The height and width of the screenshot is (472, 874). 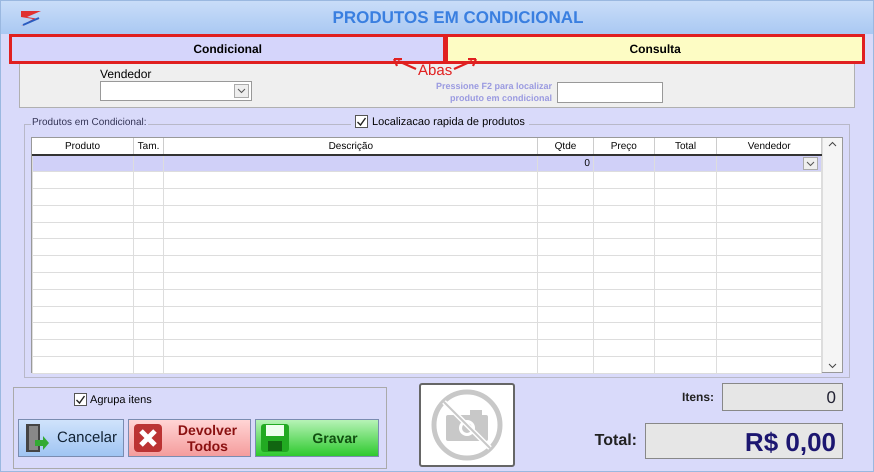 What do you see at coordinates (435, 70) in the screenshot?
I see `annotation-label: Abas` at bounding box center [435, 70].